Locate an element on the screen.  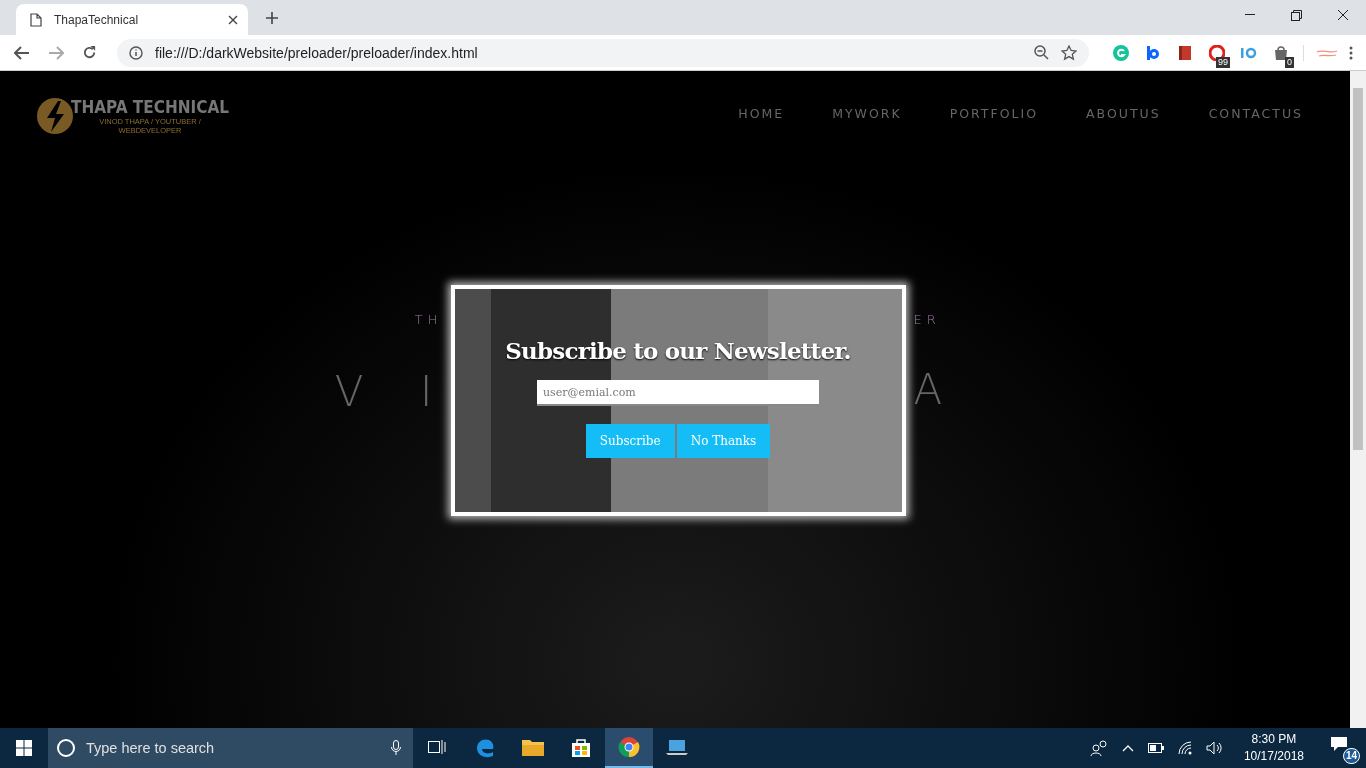
logo-title: THAPA TECHNICAL is located at coordinates (150, 107).